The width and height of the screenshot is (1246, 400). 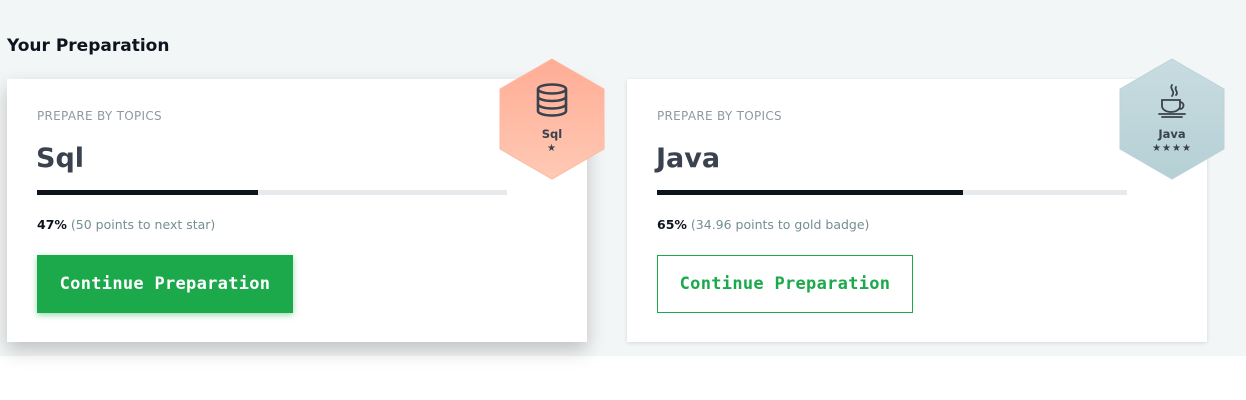 I want to click on badge-stars: ★, so click(x=552, y=148).